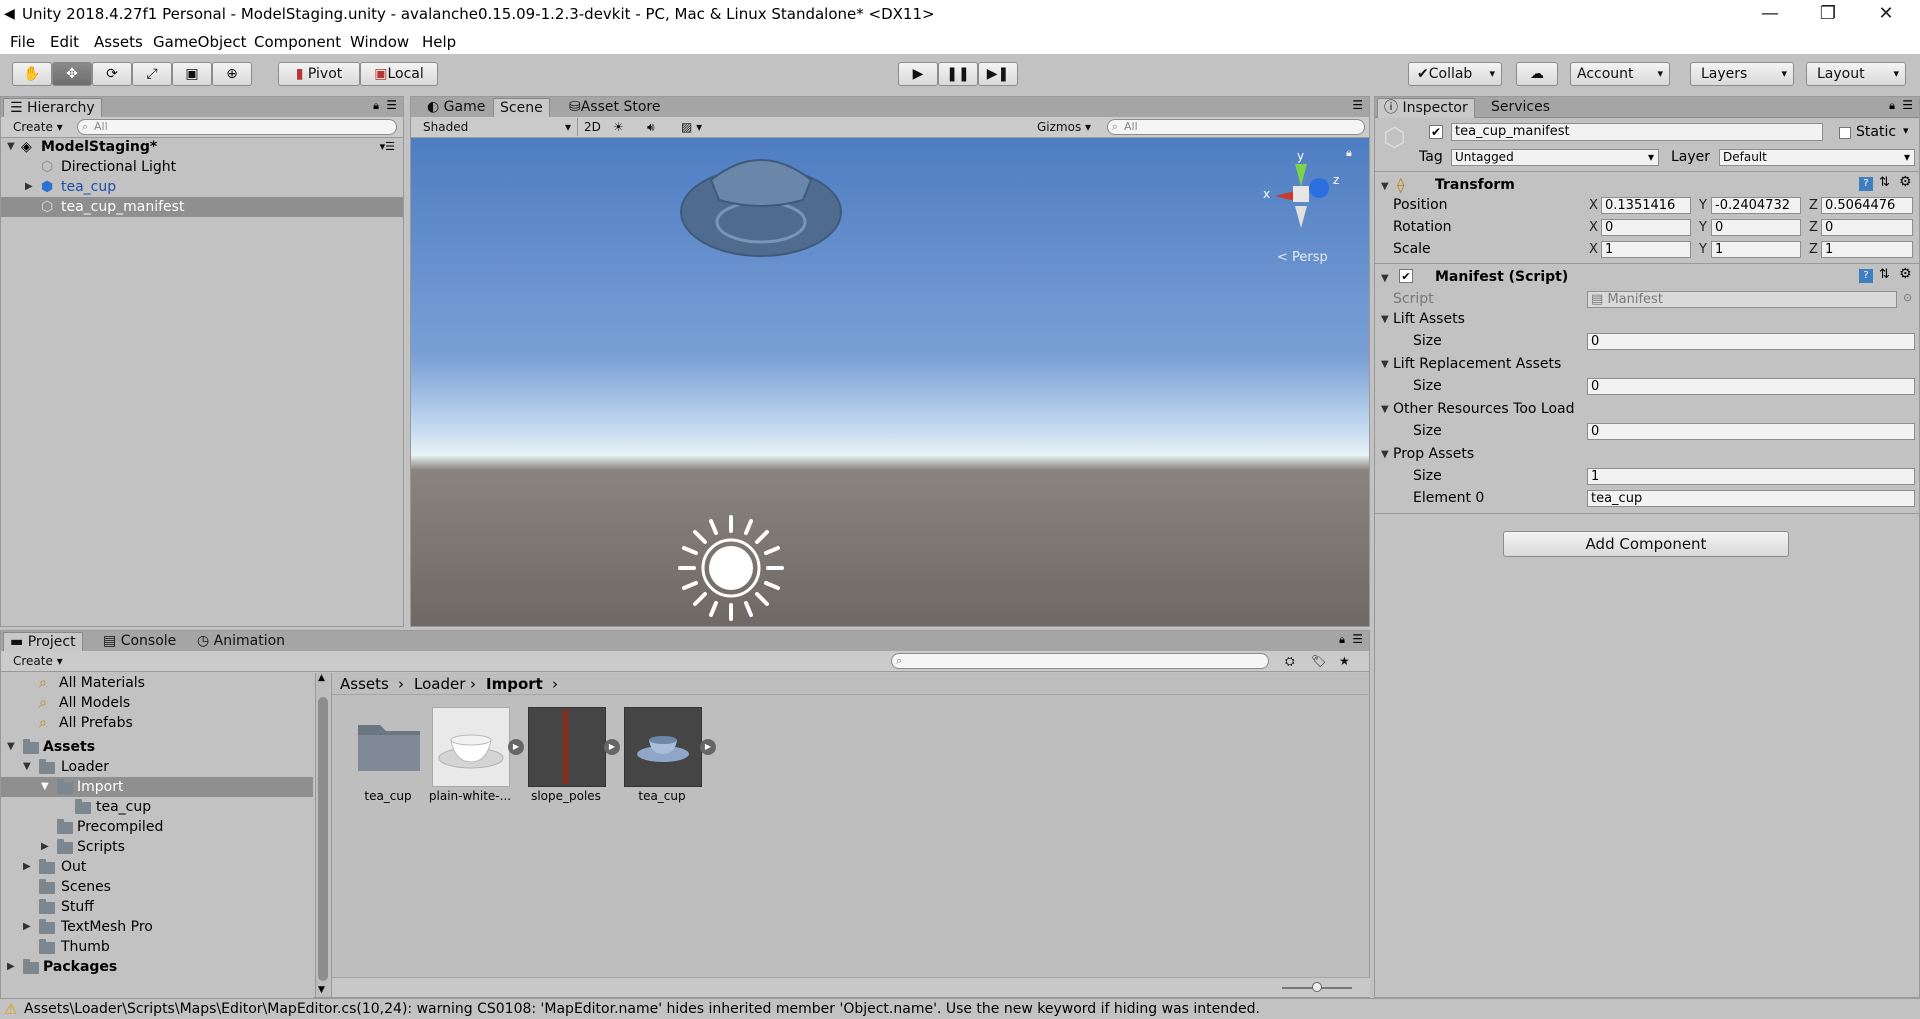 This screenshot has height=1019, width=1920. Describe the element at coordinates (1426, 108) in the screenshot. I see `tab-inspector: ⓘ Inspector` at that location.